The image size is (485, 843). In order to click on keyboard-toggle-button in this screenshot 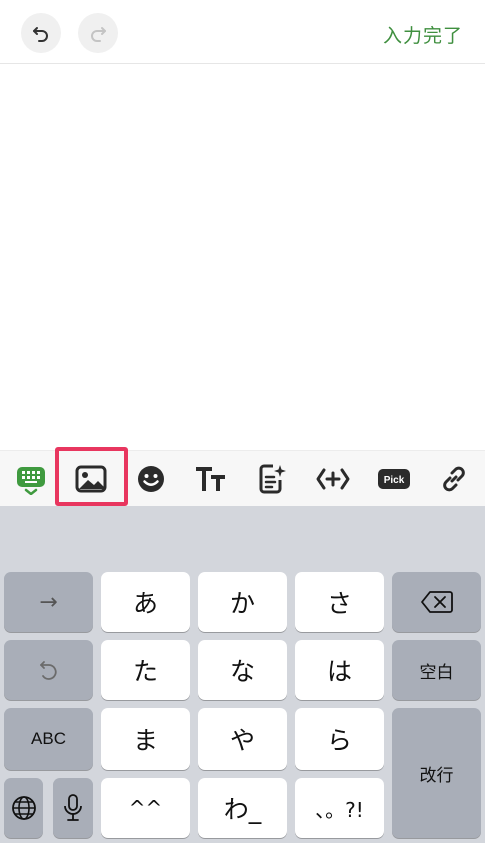, I will do `click(31, 479)`.